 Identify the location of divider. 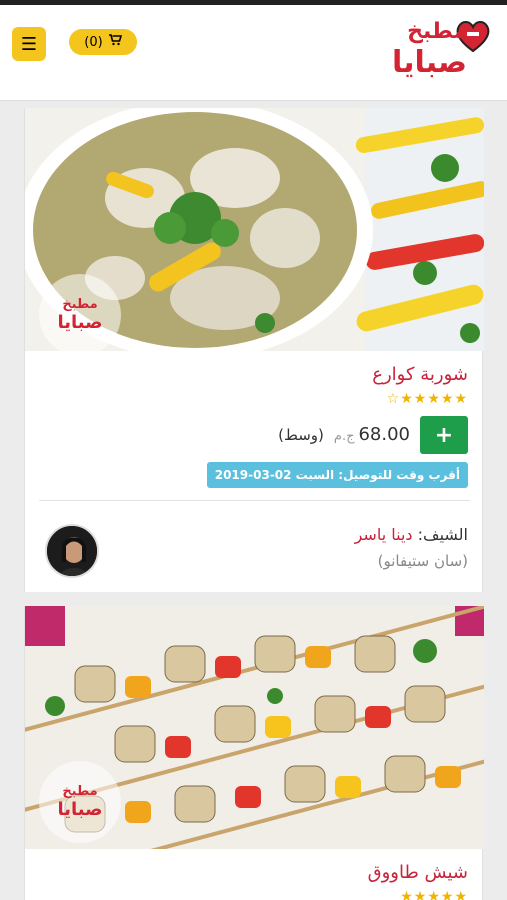
(254, 500).